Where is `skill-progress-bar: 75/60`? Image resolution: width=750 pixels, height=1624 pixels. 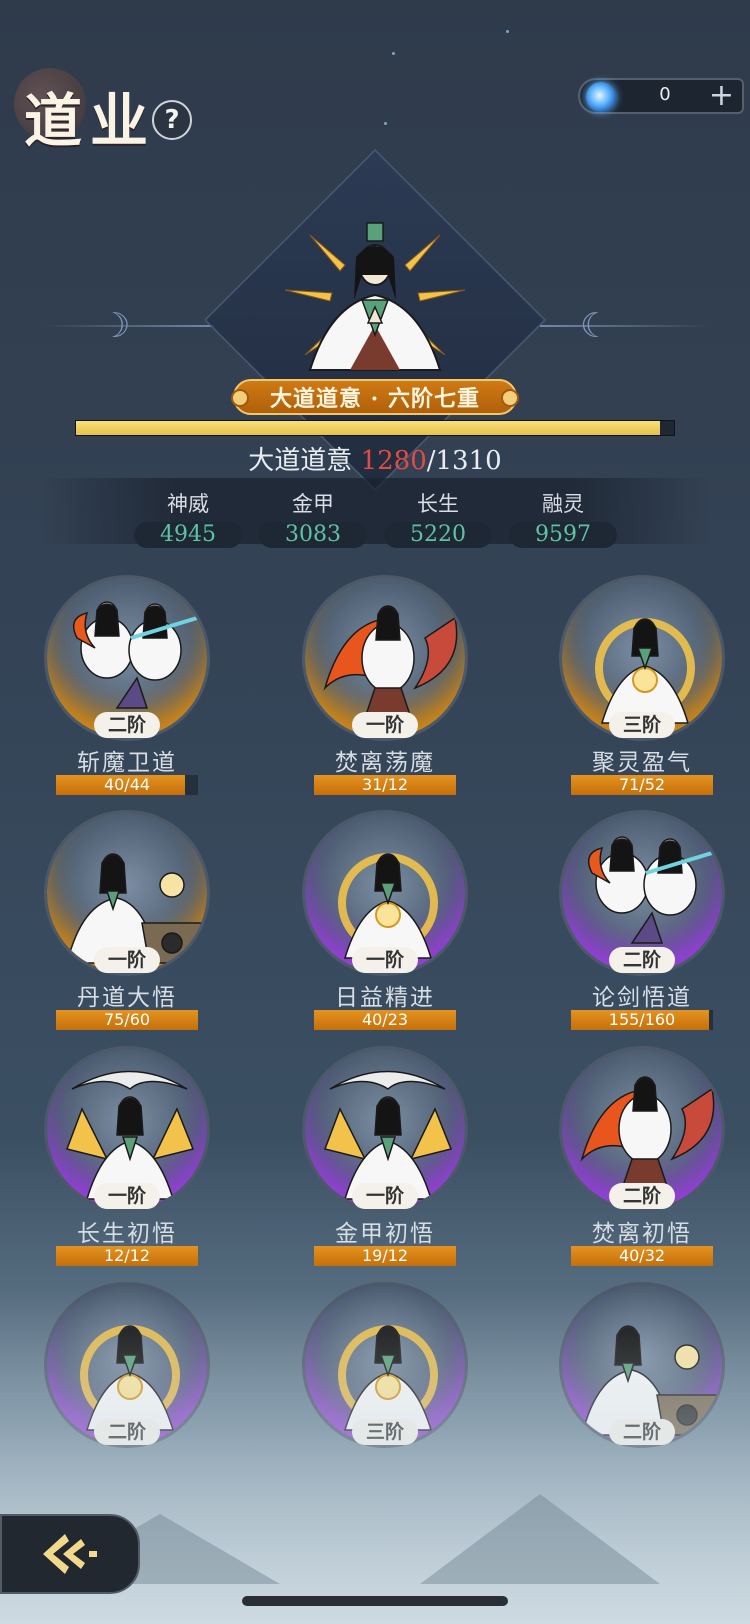 skill-progress-bar: 75/60 is located at coordinates (127, 1020).